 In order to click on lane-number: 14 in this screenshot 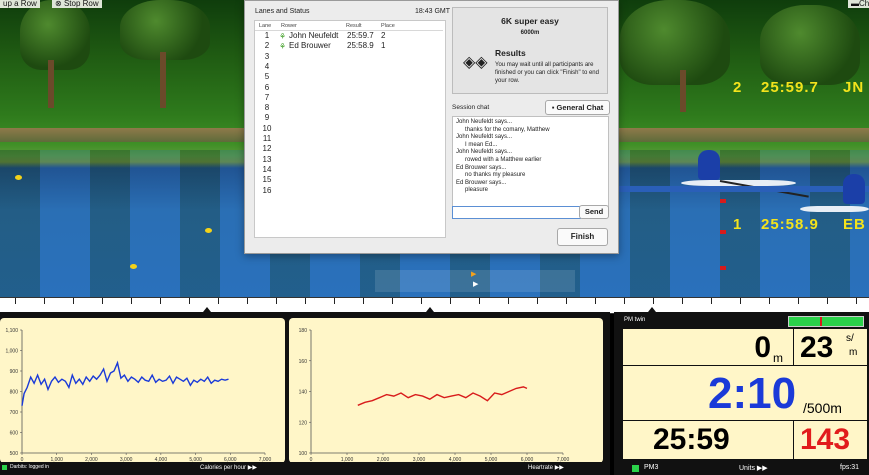, I will do `click(267, 169)`.